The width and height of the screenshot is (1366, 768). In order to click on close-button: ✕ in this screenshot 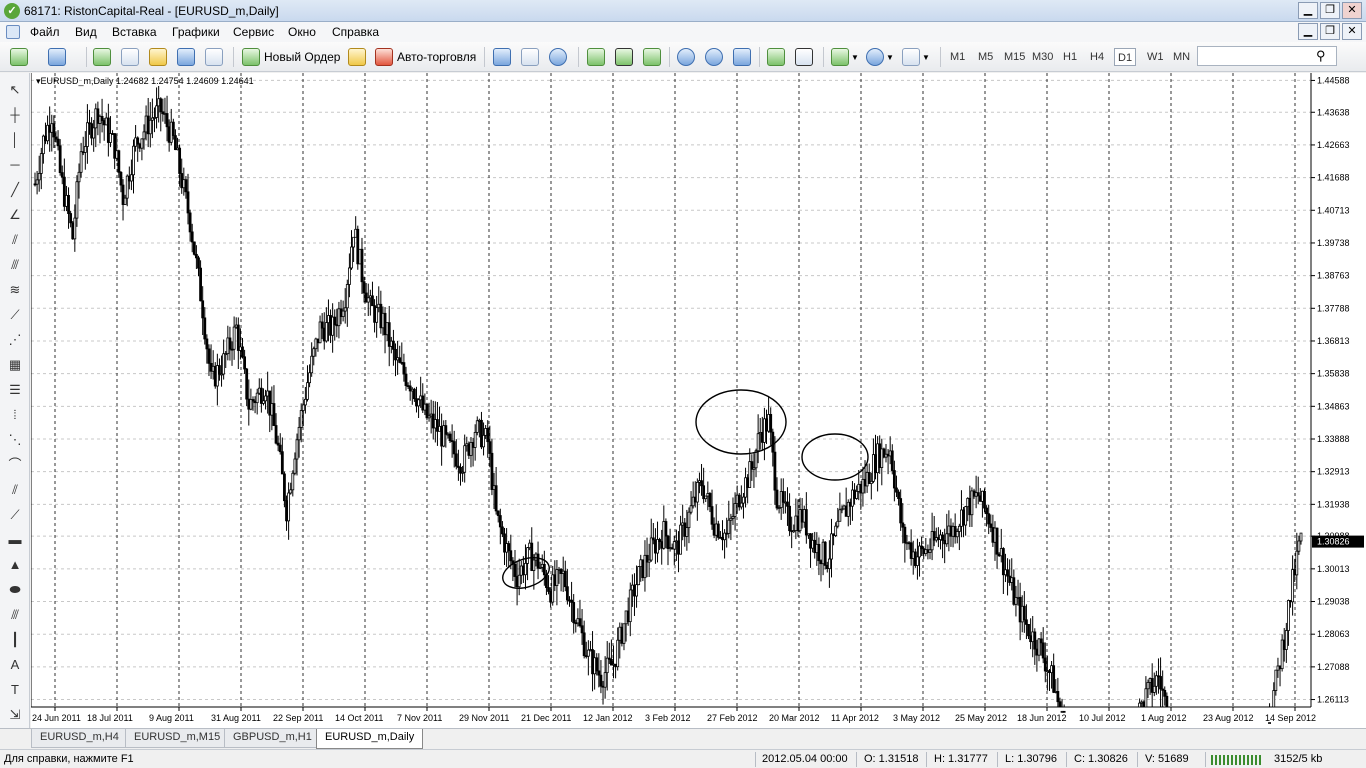, I will do `click(1352, 10)`.